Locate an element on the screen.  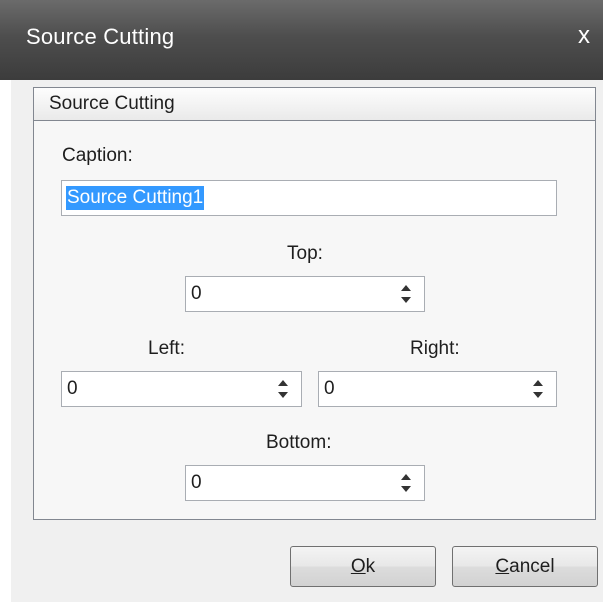
bottom-value: 0 is located at coordinates (196, 482).